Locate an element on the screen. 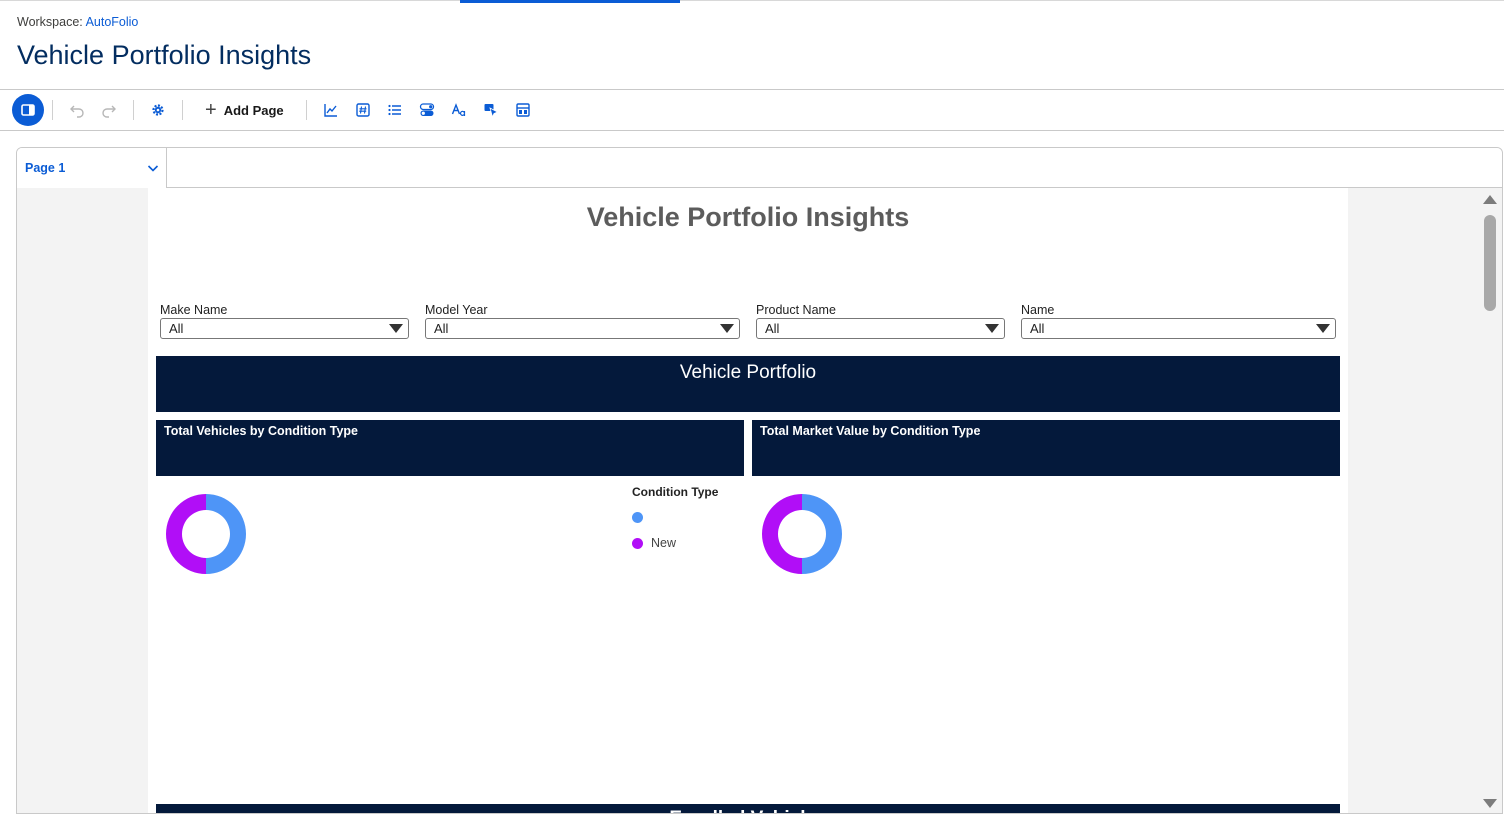  header-divider is located at coordinates (752, 89).